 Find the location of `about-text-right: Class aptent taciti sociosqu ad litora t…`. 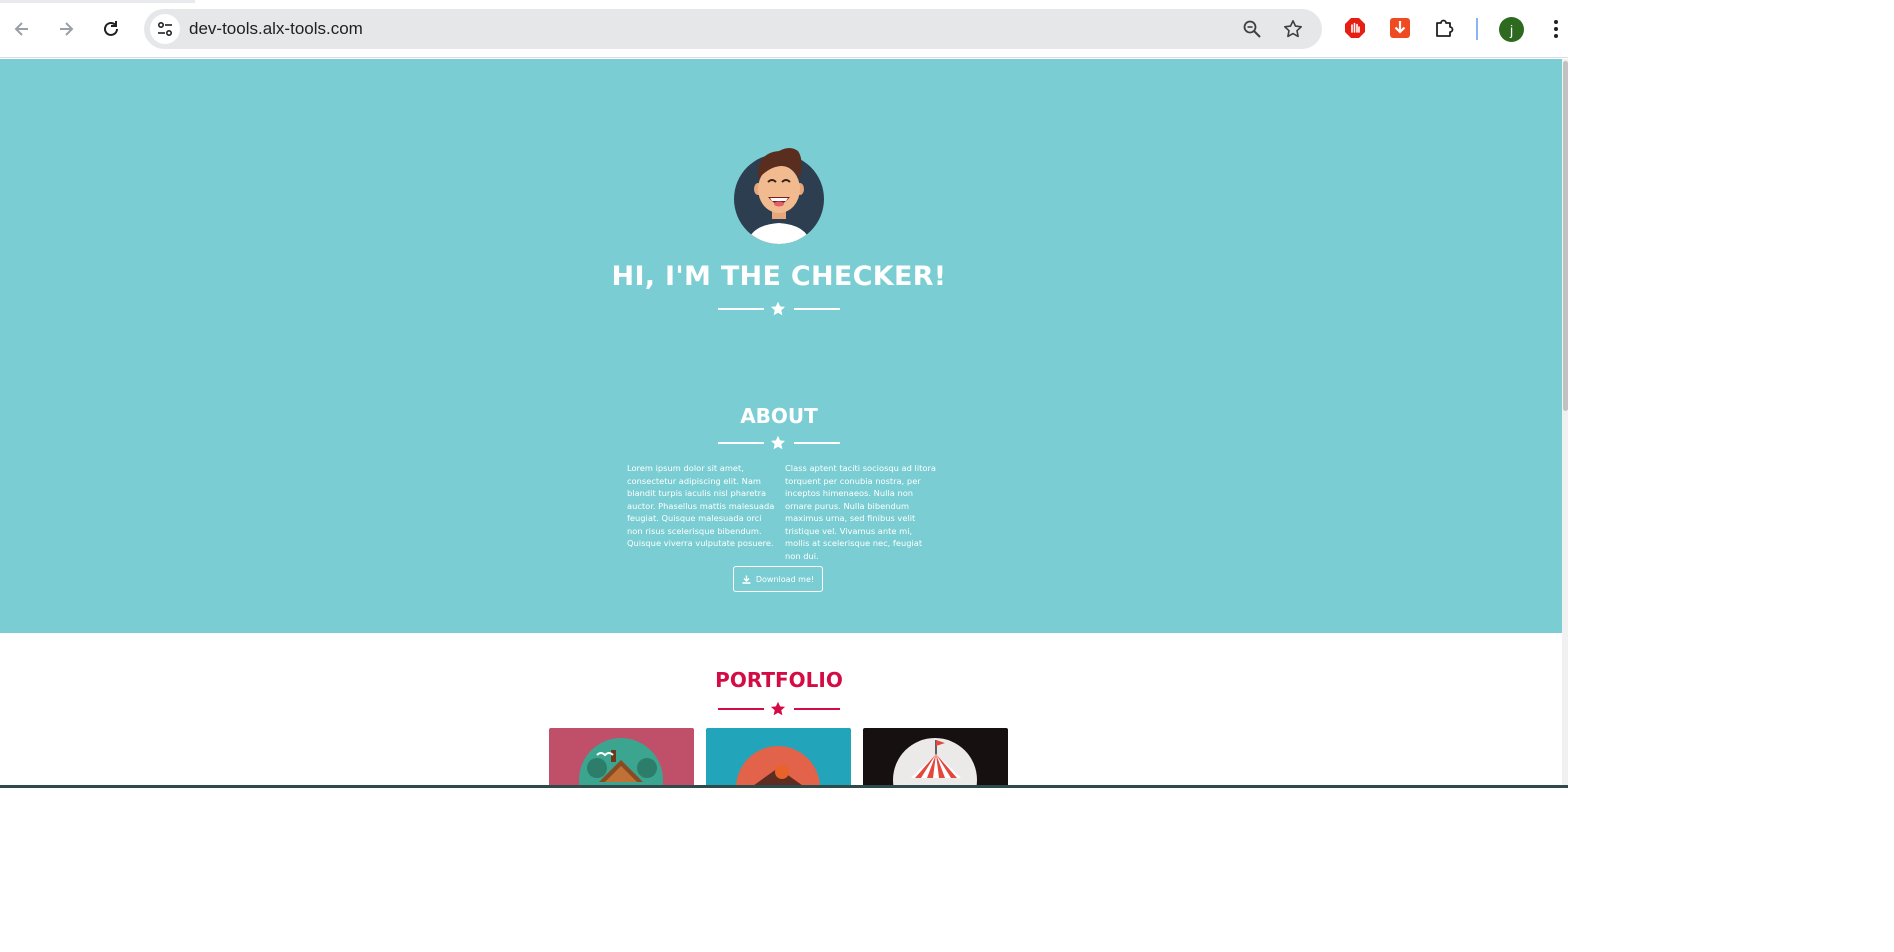

about-text-right: Class aptent taciti sociosqu ad litora t… is located at coordinates (860, 512).